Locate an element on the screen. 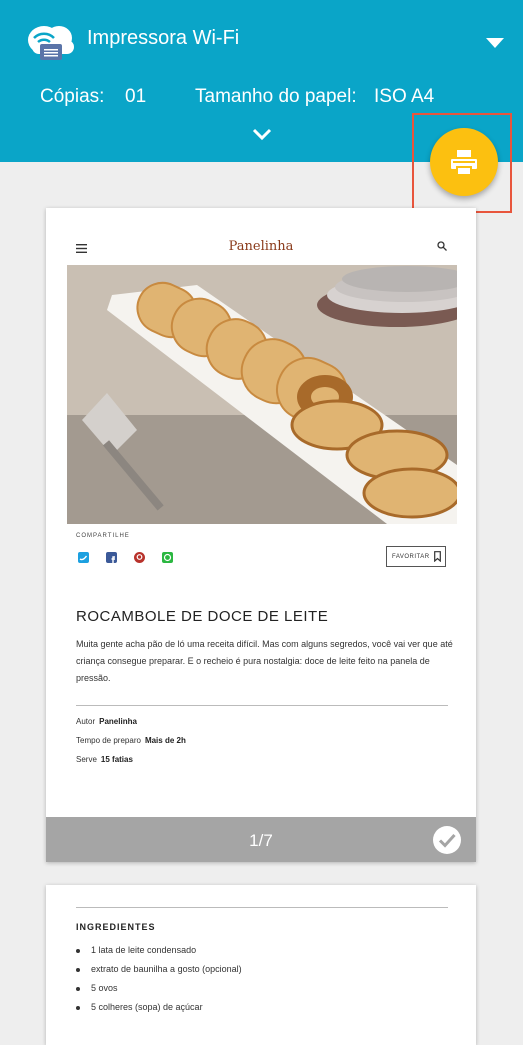 The height and width of the screenshot is (1045, 523). page-footer: 1/7 is located at coordinates (261, 839).